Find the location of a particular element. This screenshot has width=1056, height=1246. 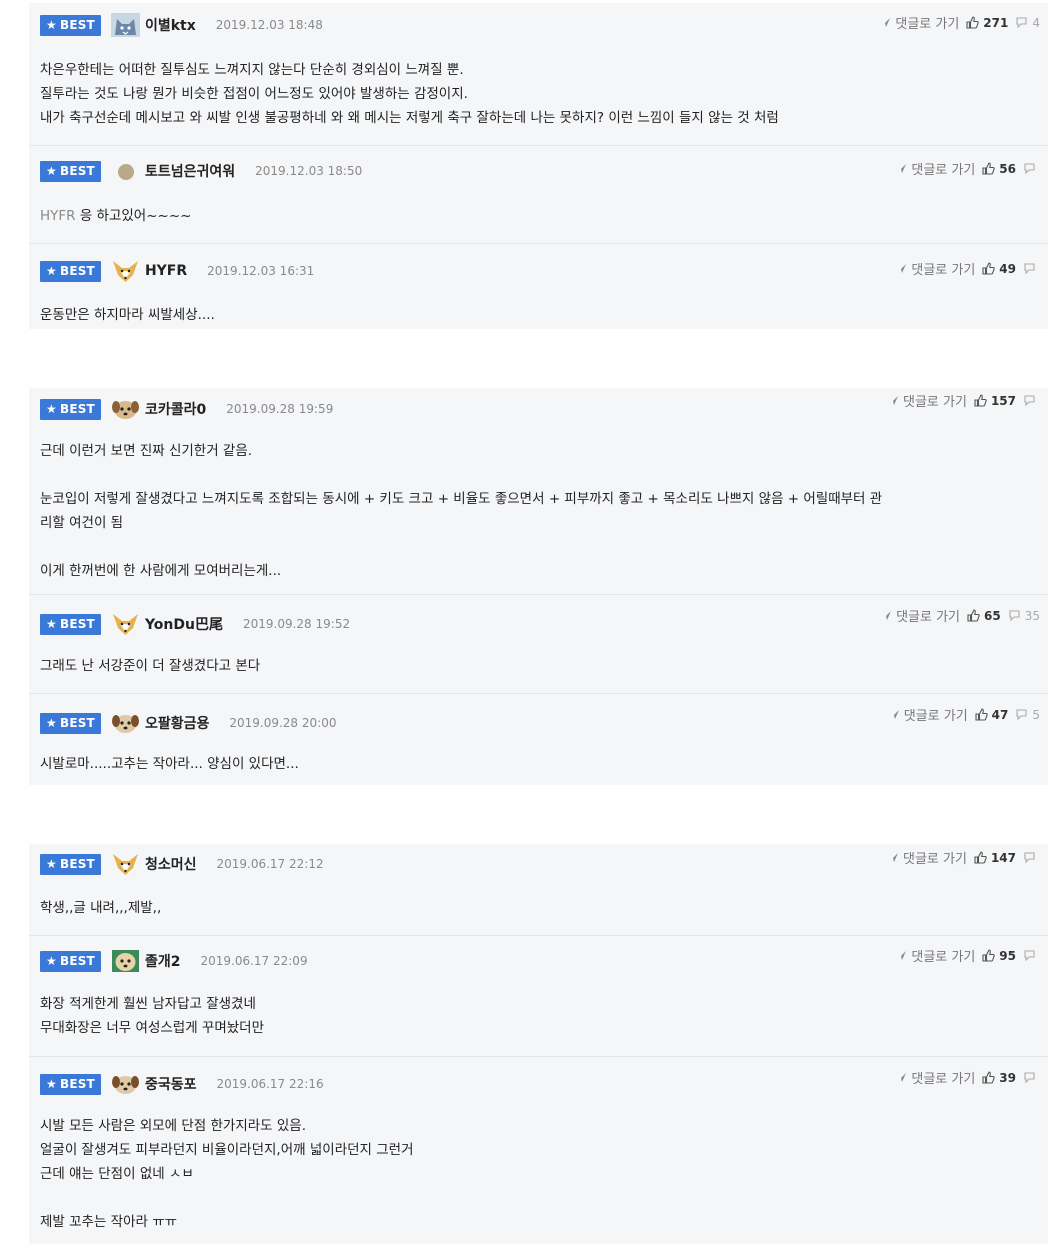

upvote-count: 47 is located at coordinates (1000, 714).